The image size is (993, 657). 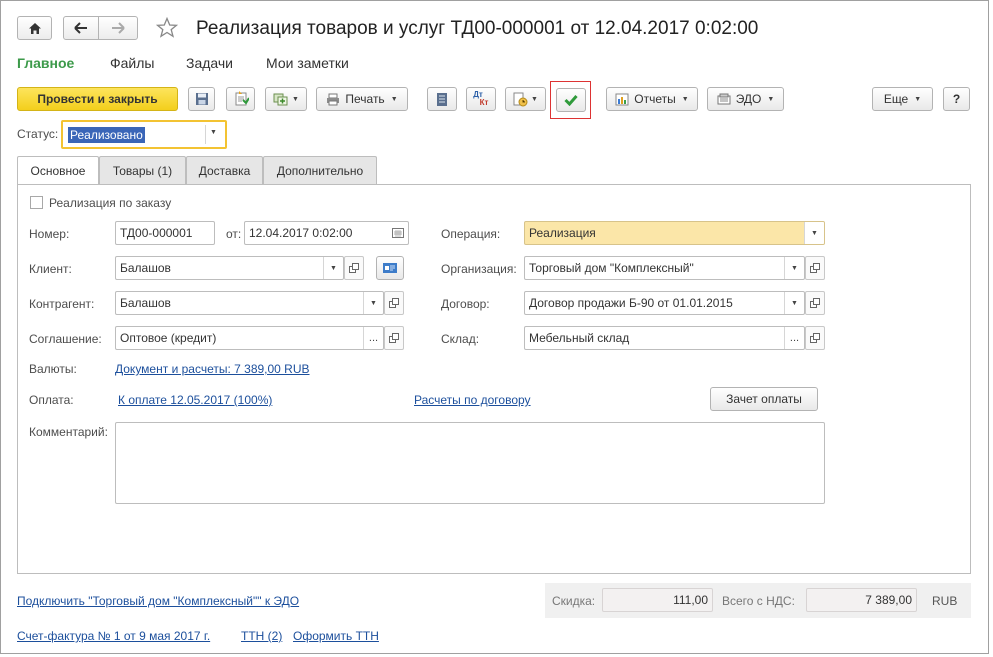 What do you see at coordinates (745, 99) in the screenshot?
I see `edo-button: ЭДО ▼` at bounding box center [745, 99].